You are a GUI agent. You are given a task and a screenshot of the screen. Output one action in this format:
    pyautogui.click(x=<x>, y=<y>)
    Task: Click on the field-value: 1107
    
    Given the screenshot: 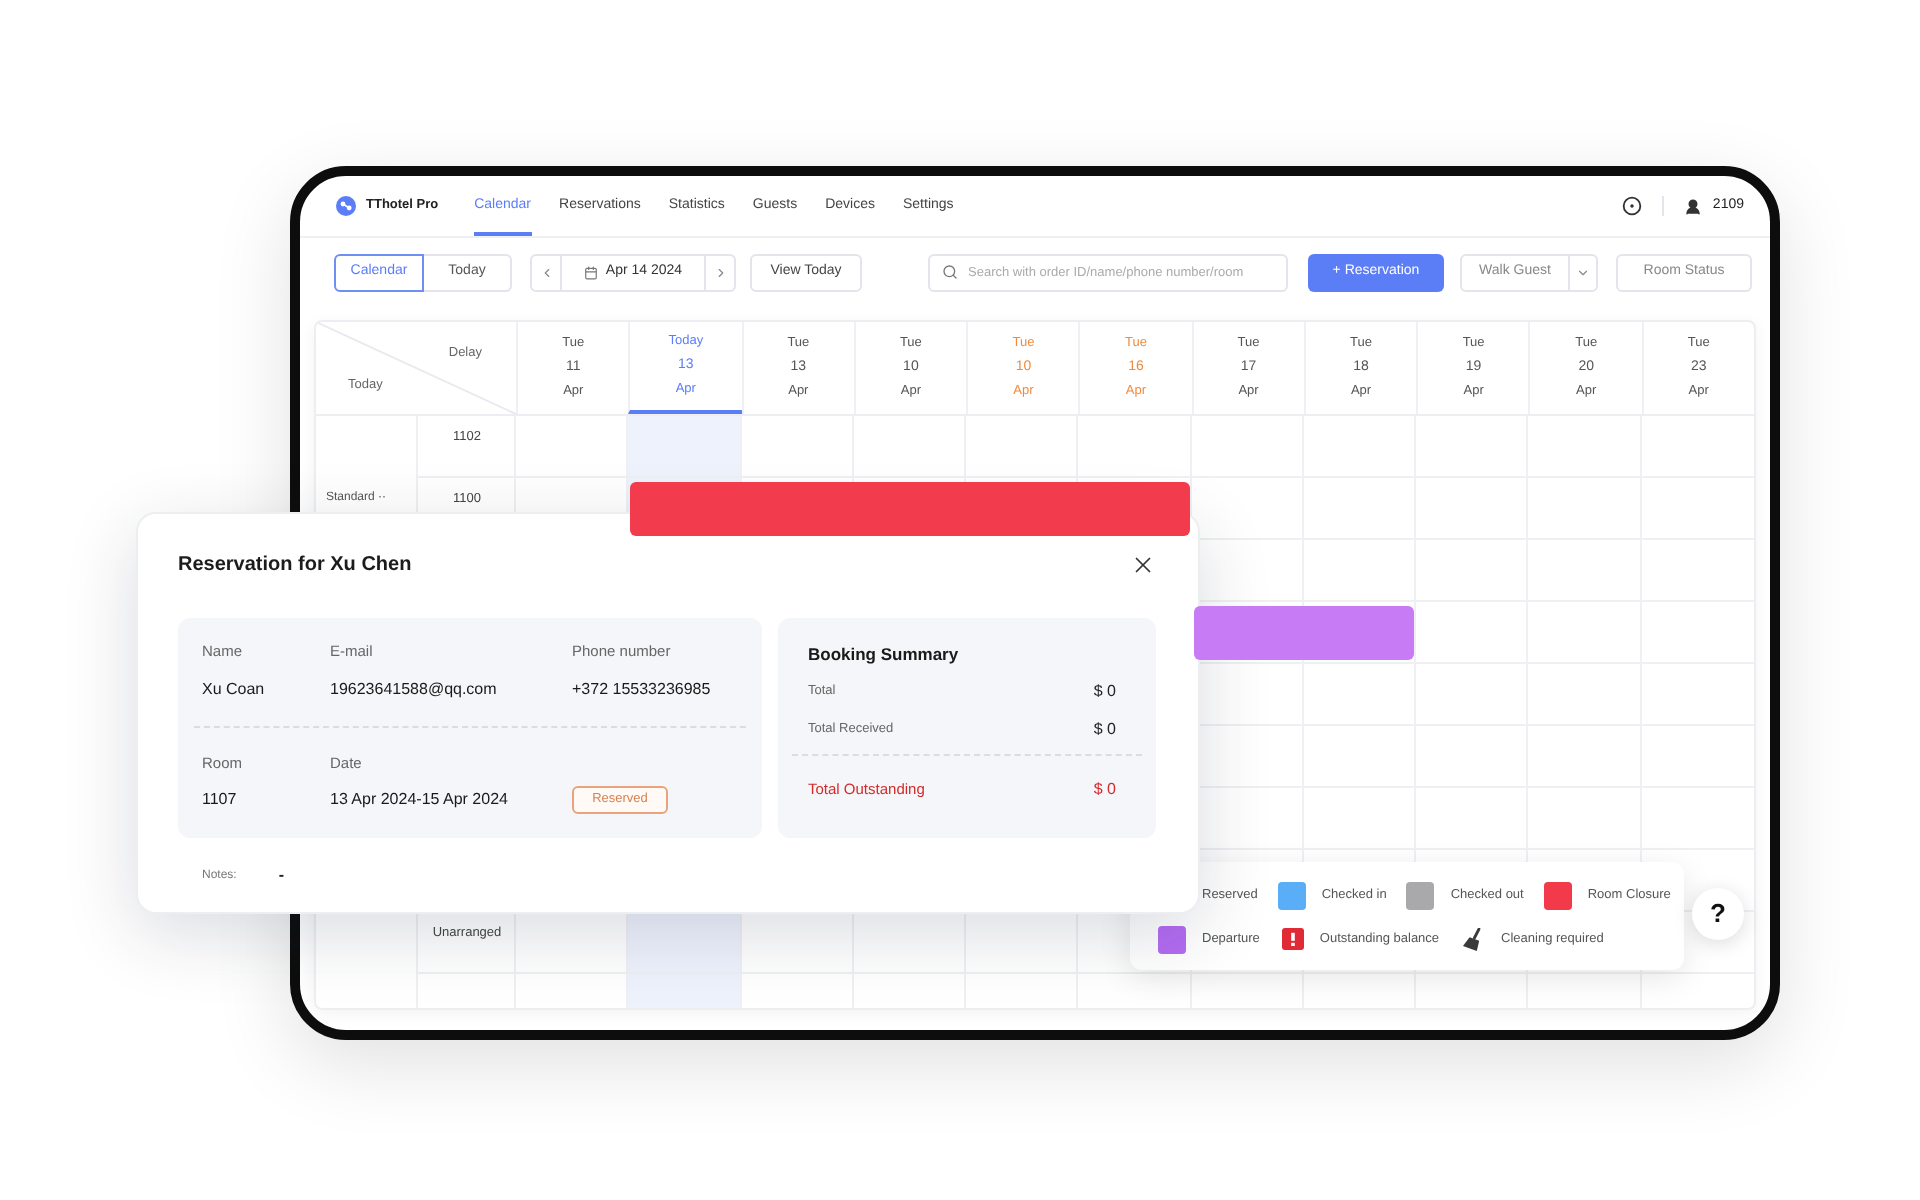 What is the action you would take?
    pyautogui.click(x=220, y=800)
    